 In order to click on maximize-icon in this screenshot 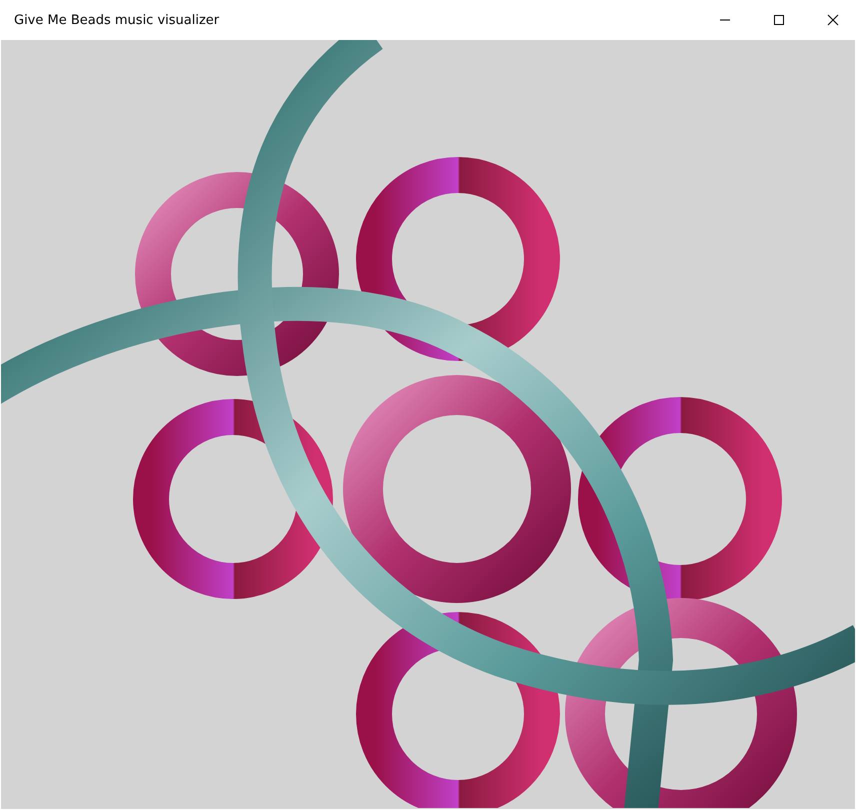, I will do `click(779, 20)`.